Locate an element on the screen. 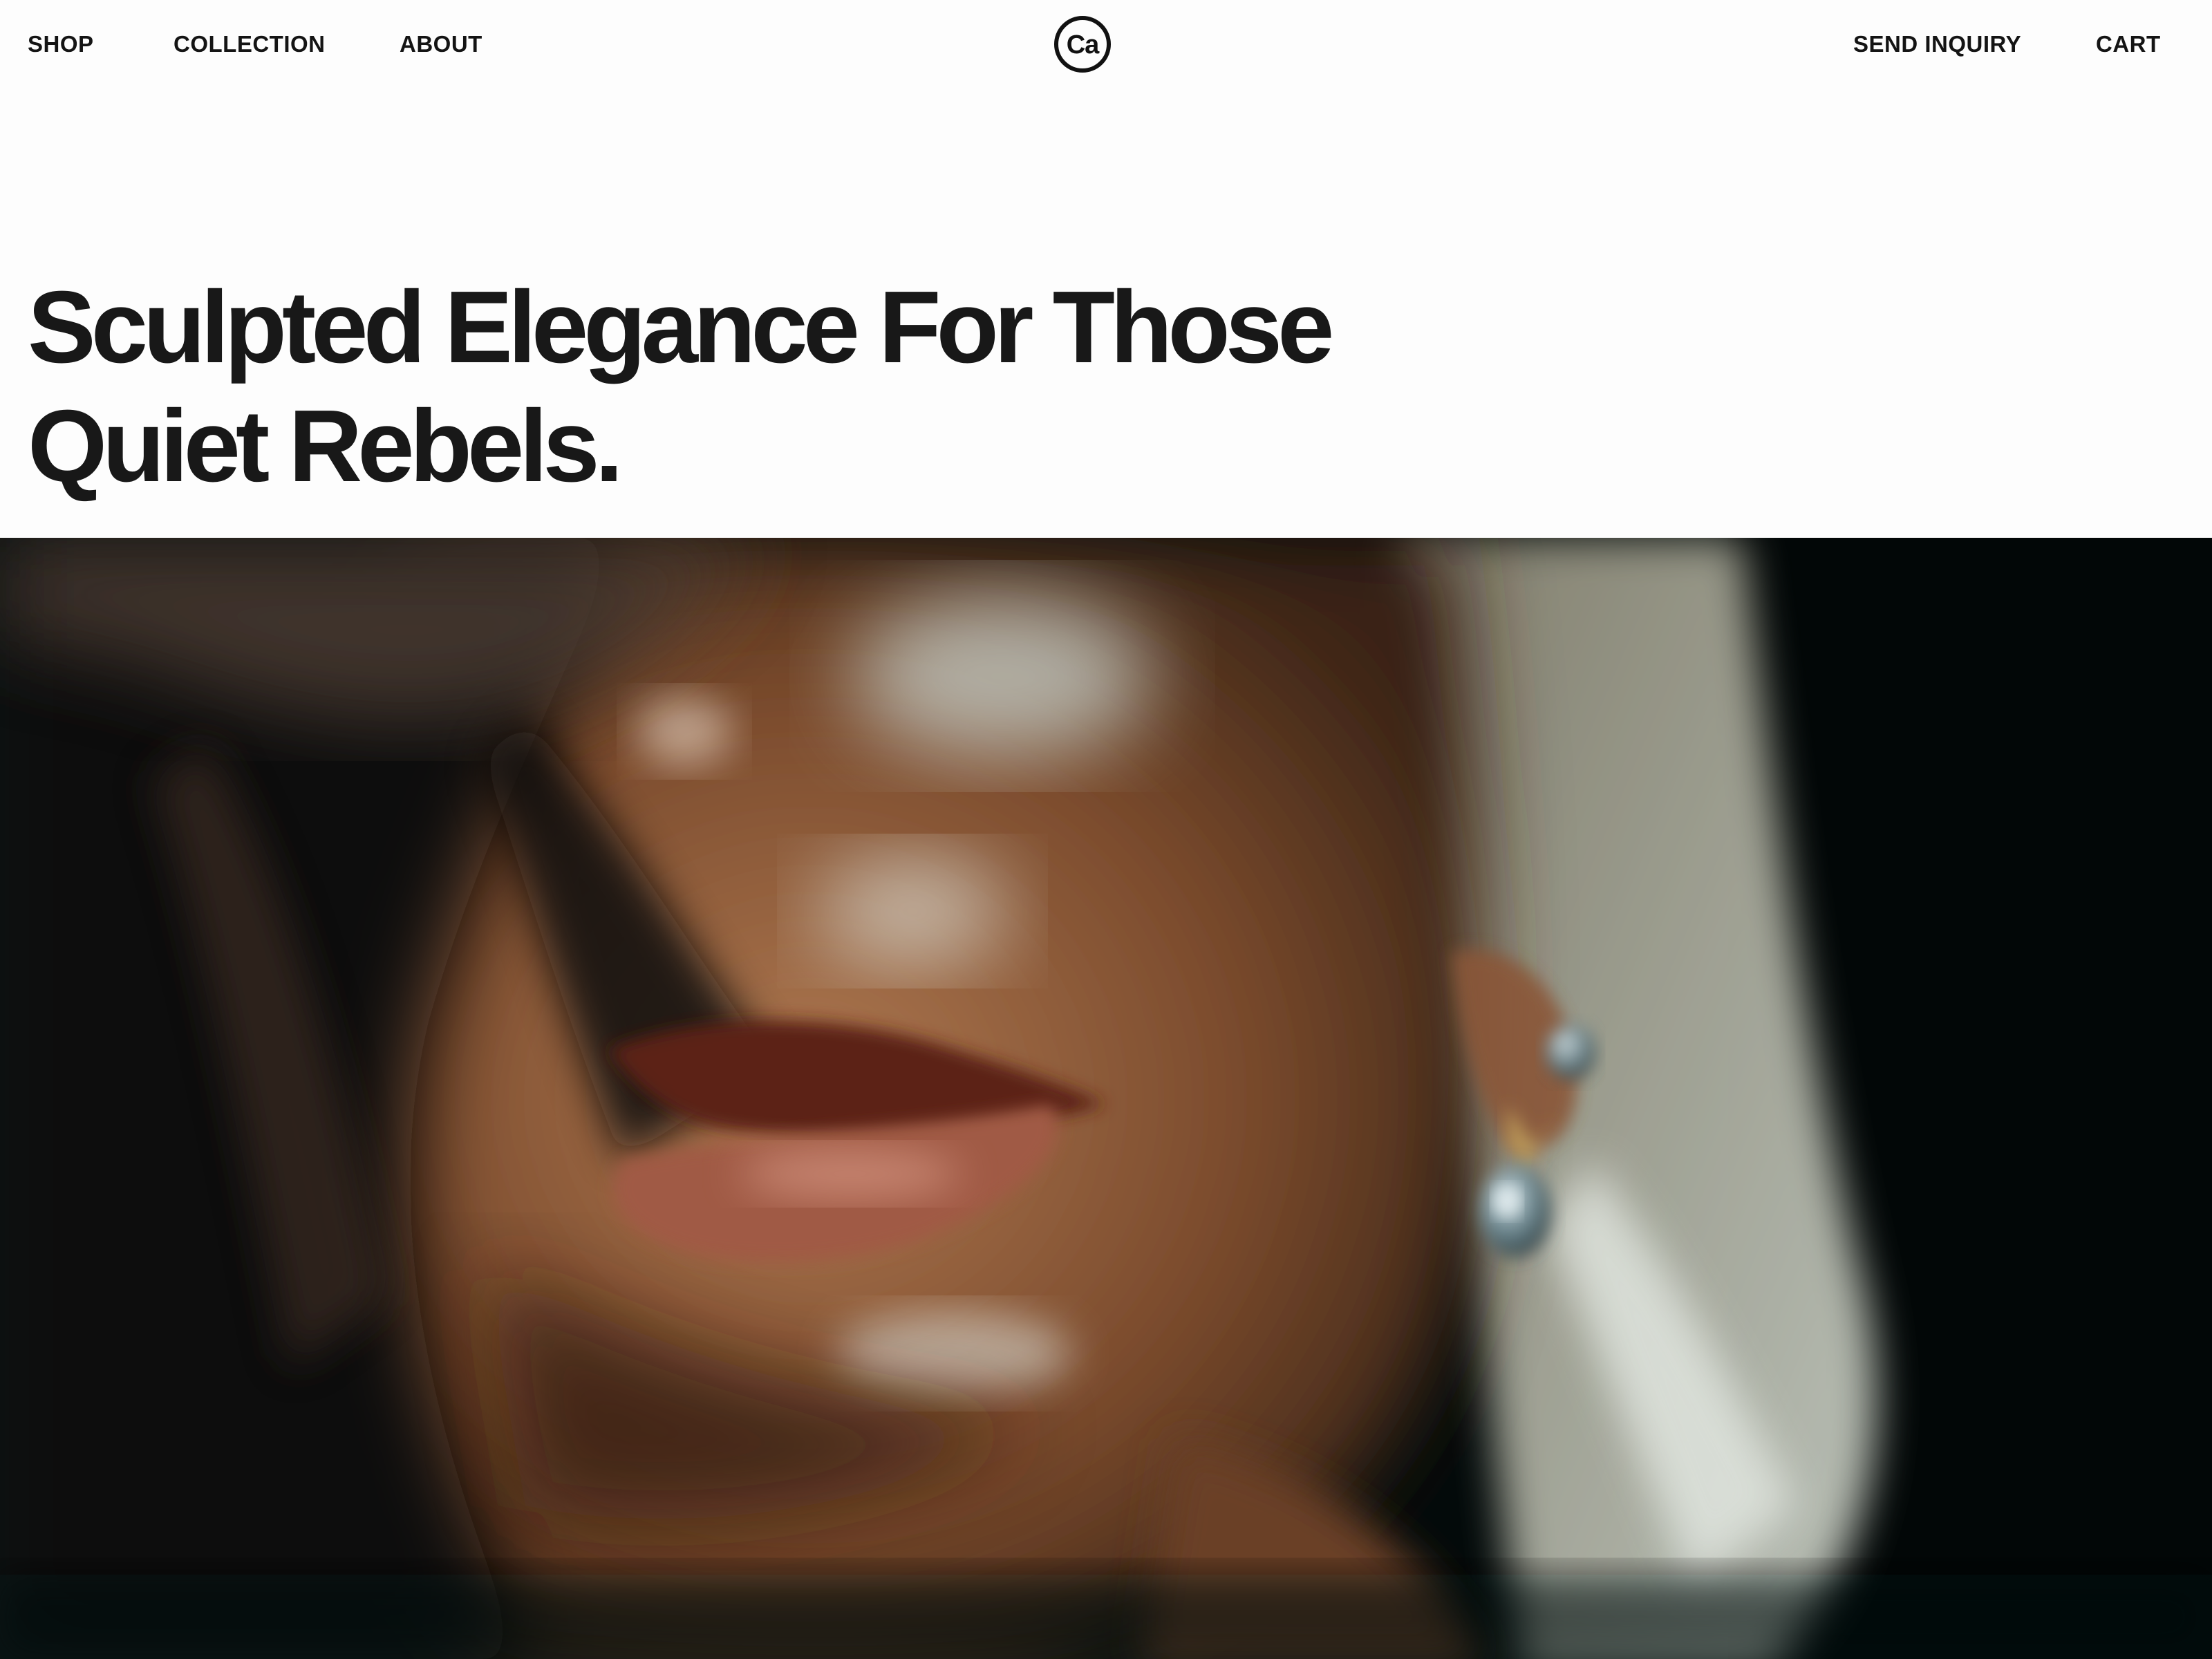 The width and height of the screenshot is (2212, 1659). brand-logo-text: Ca is located at coordinates (1083, 44).